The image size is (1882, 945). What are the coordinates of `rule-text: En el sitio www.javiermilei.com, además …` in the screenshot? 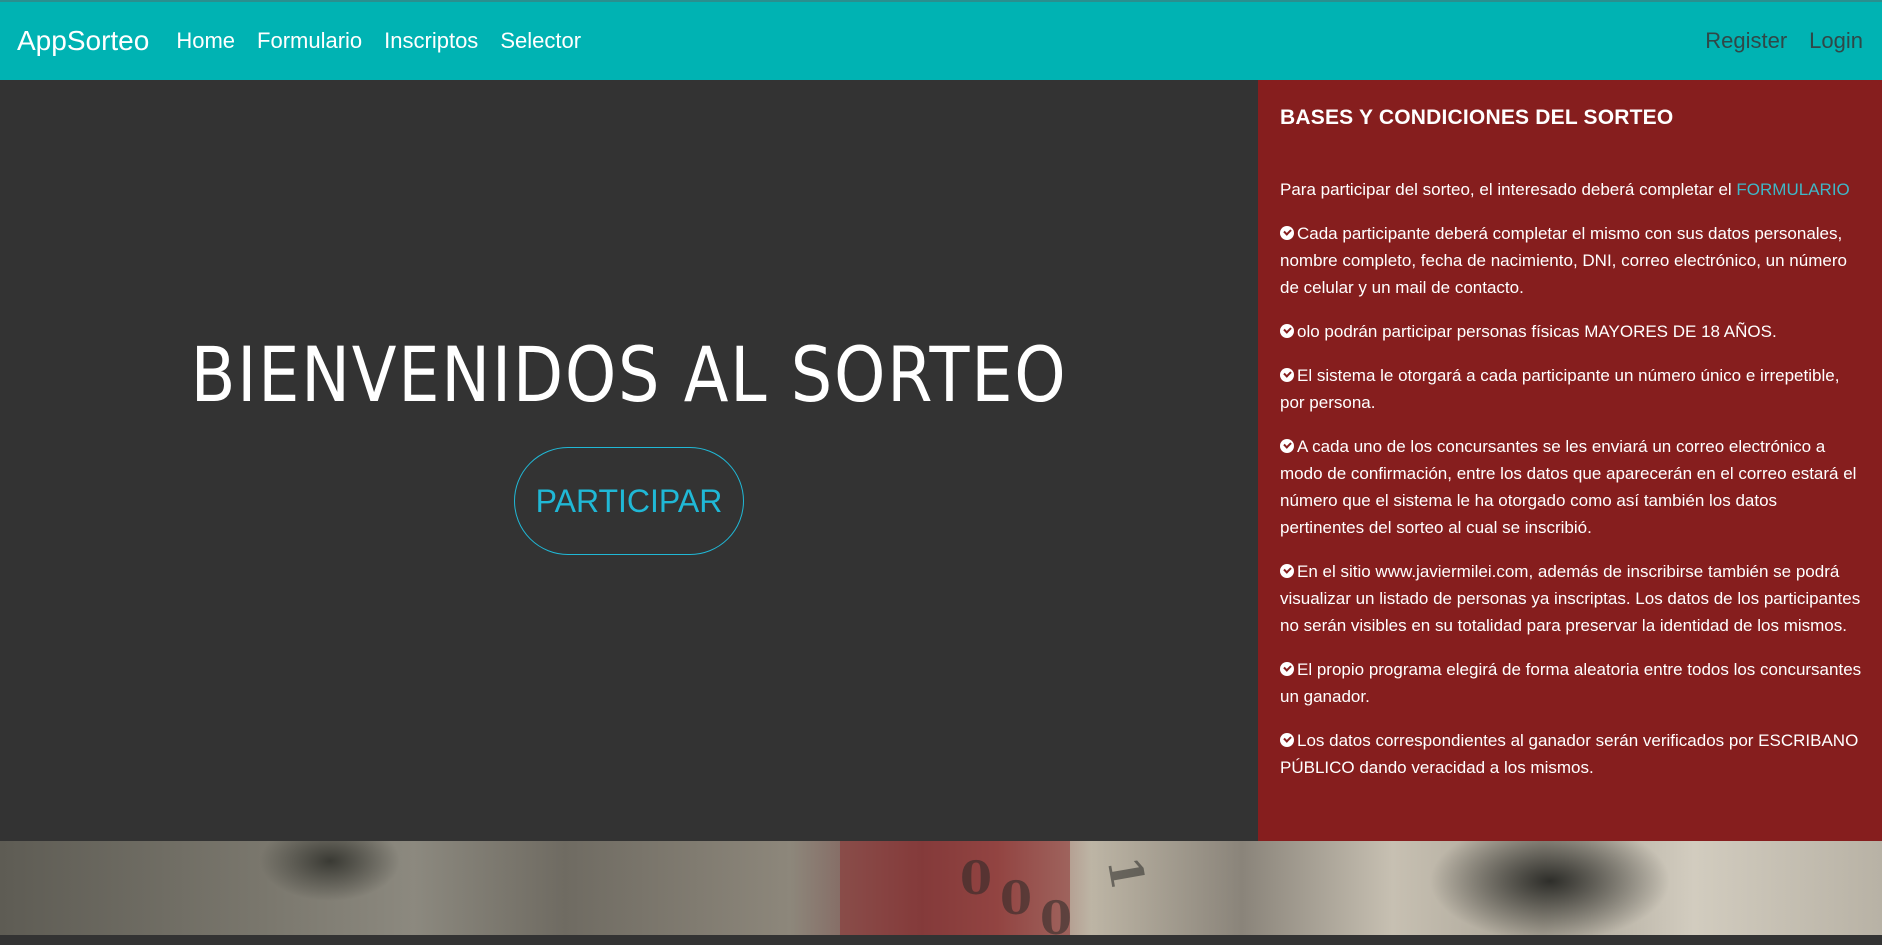 It's located at (1570, 598).